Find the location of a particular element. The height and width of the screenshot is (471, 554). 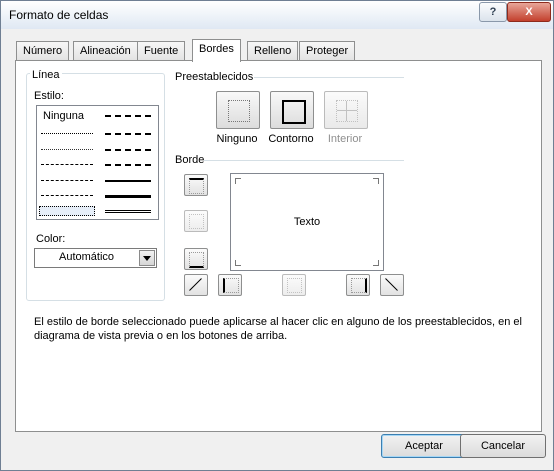

style-label: Estilo: is located at coordinates (49, 96).